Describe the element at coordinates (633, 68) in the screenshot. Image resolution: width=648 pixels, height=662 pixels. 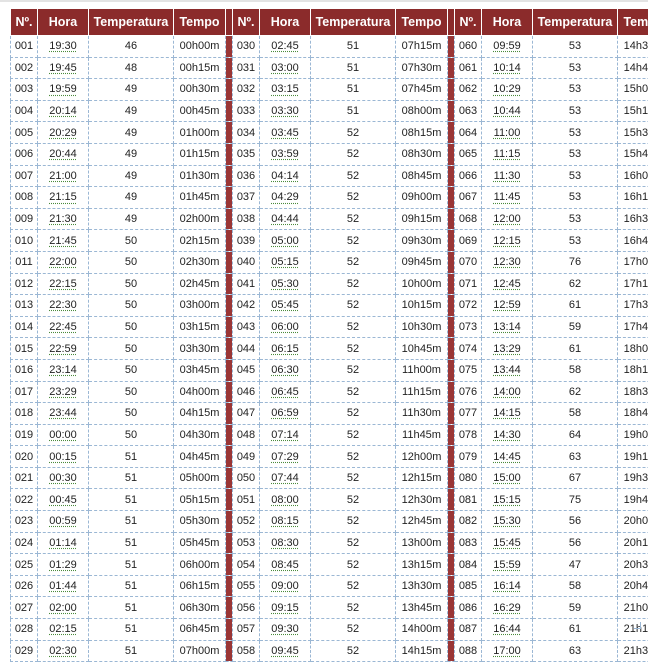
I see `cell-tempo: 14h45m` at that location.